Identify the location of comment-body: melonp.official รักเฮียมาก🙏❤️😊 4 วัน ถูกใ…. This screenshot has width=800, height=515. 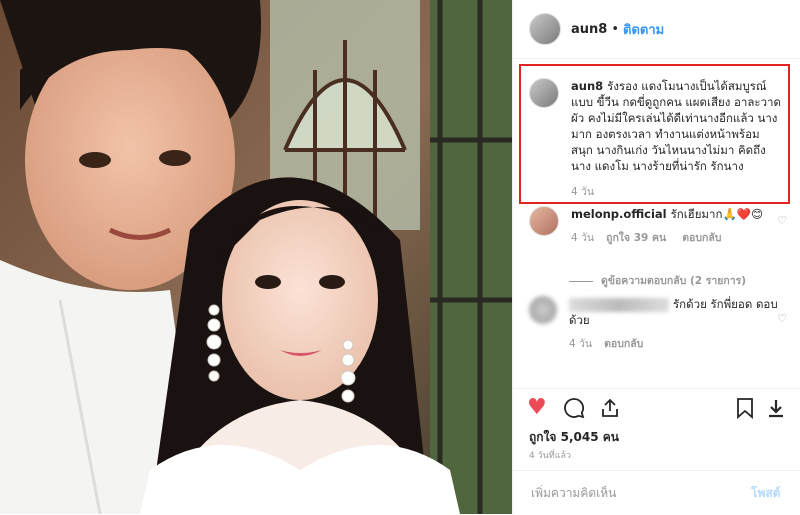
(676, 226).